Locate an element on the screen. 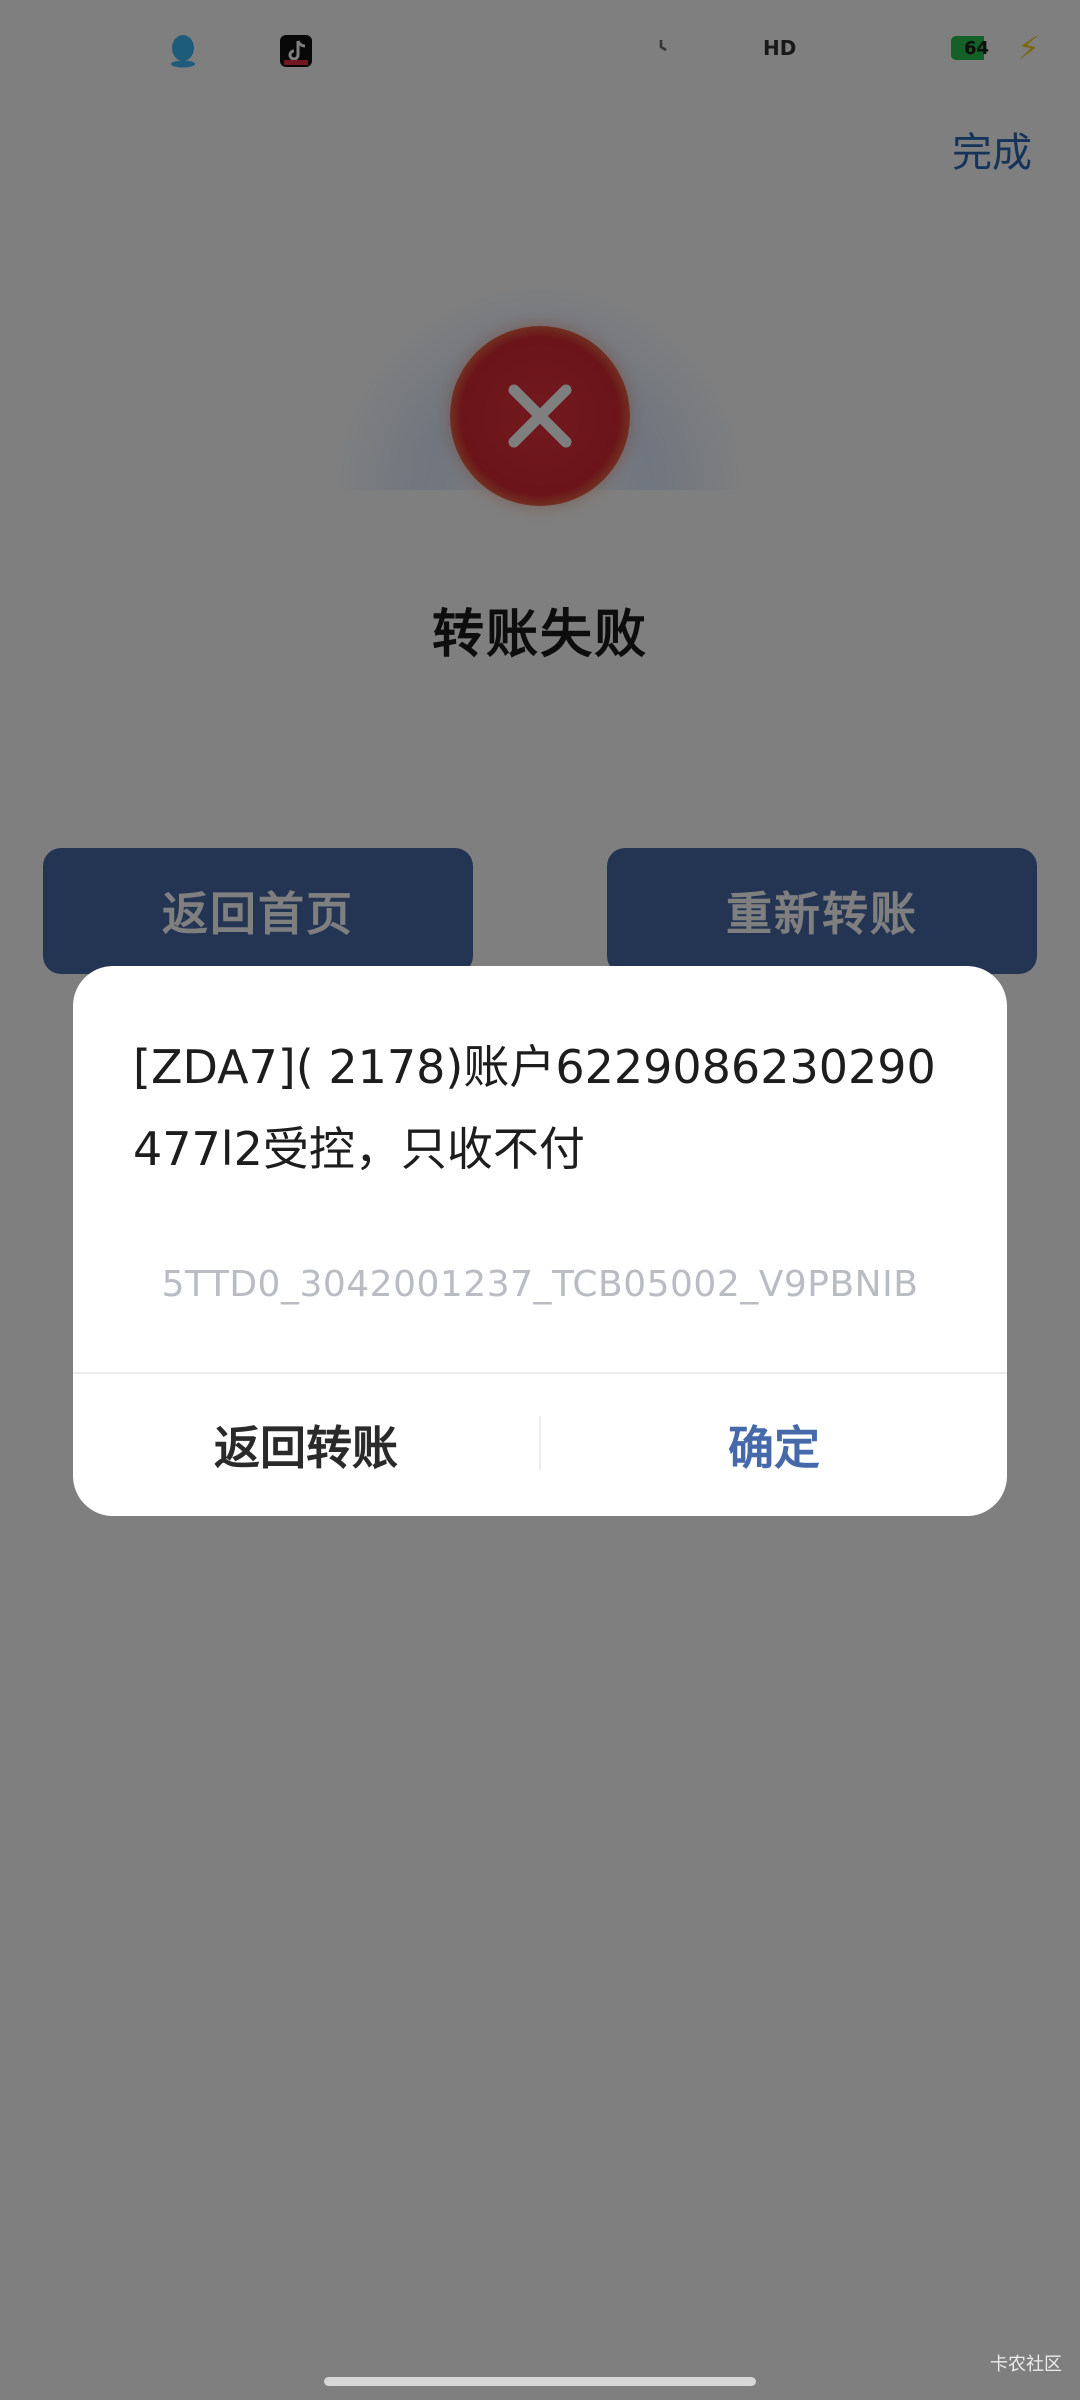 This screenshot has height=2400, width=1080. confirm-button: 确定 is located at coordinates (774, 1445).